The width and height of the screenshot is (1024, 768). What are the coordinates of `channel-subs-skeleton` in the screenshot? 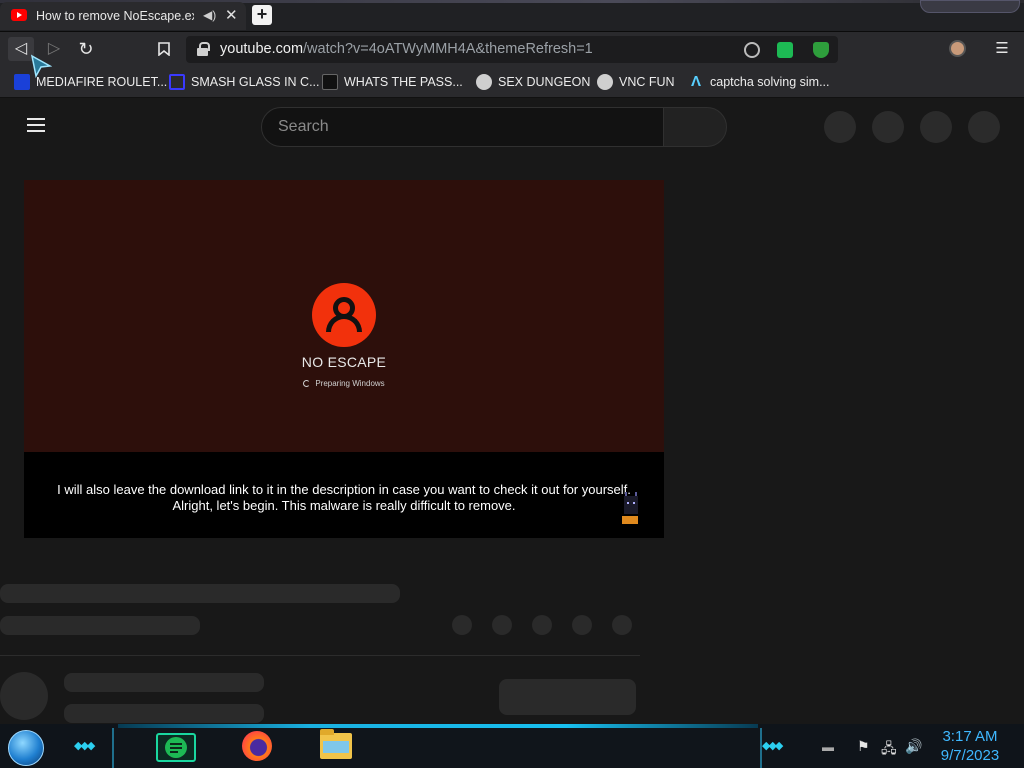 It's located at (164, 713).